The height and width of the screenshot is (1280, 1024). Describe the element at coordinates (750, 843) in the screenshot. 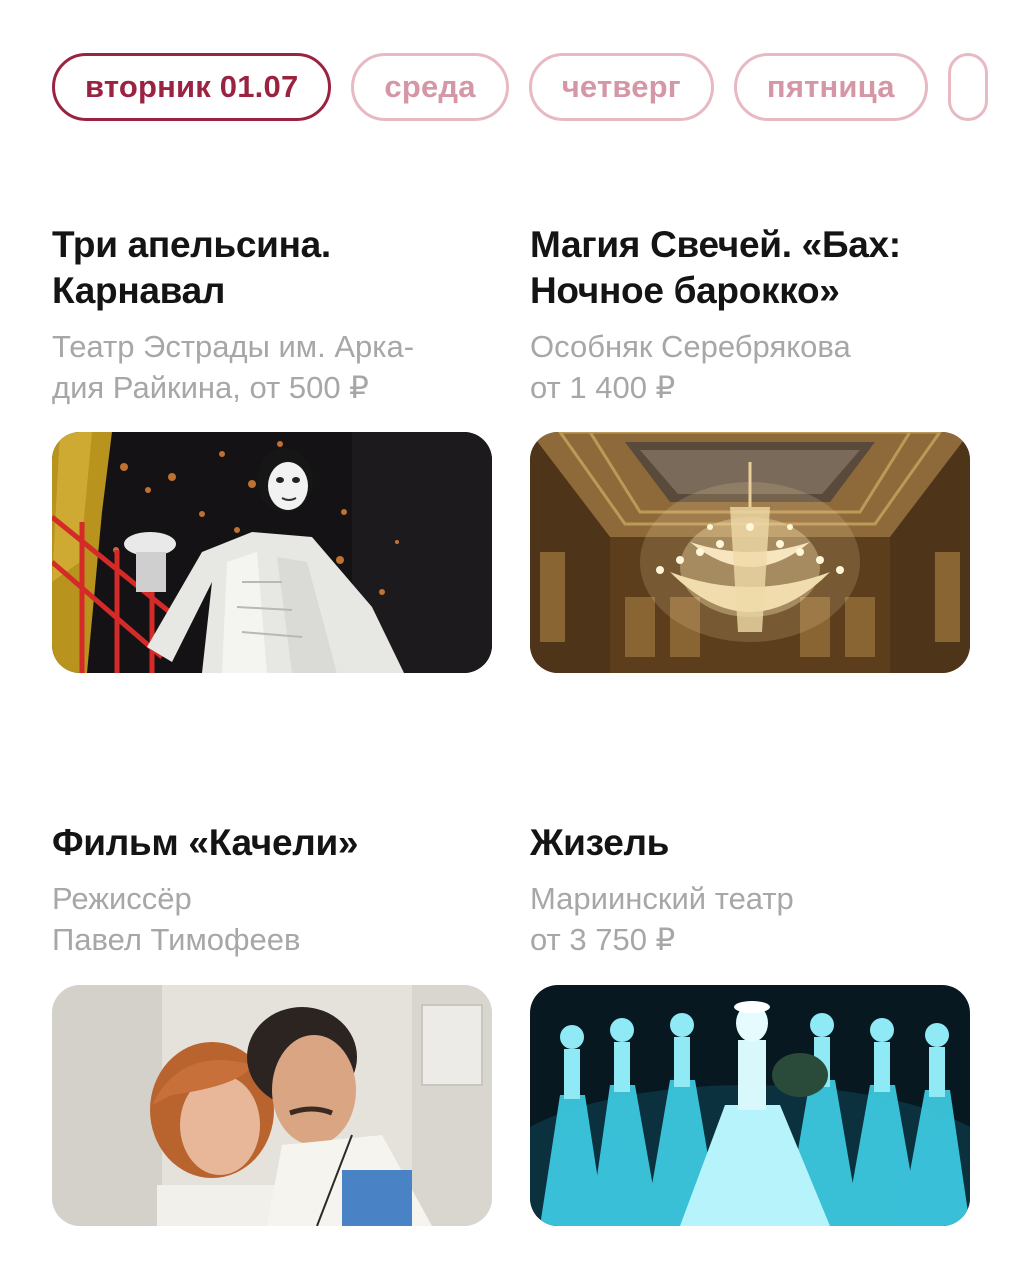

I see `event-title: Жизель` at that location.